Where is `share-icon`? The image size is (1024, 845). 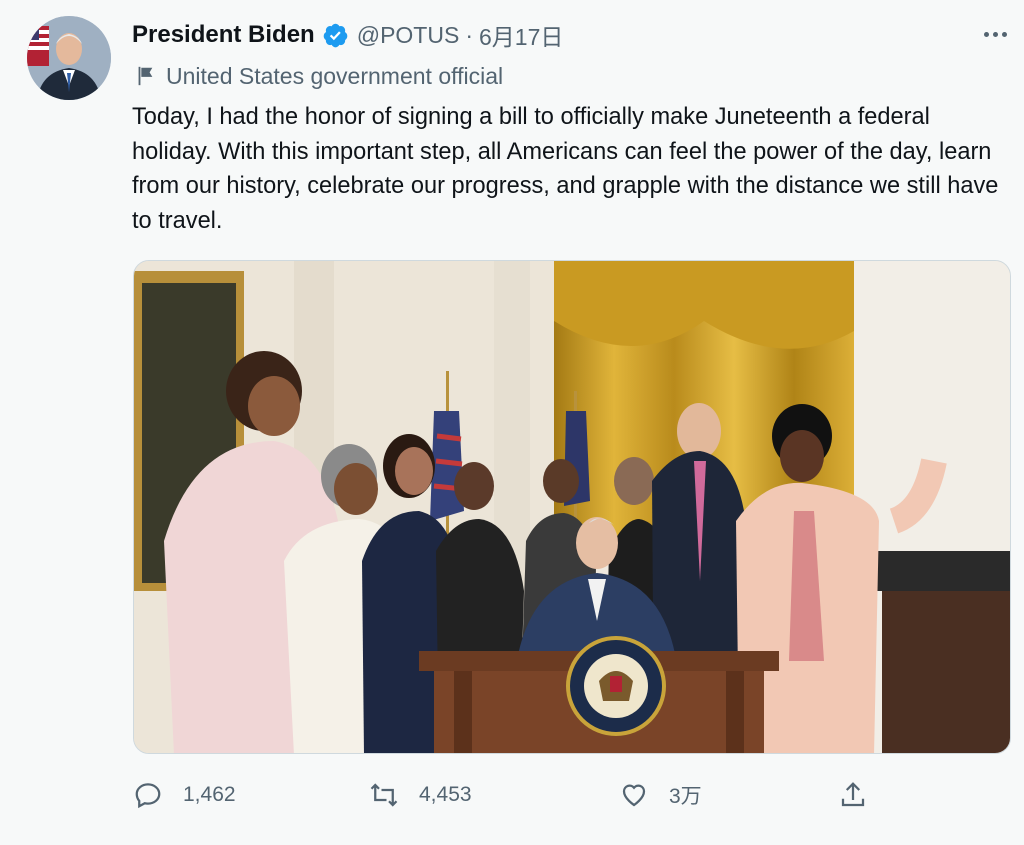
share-icon is located at coordinates (853, 794).